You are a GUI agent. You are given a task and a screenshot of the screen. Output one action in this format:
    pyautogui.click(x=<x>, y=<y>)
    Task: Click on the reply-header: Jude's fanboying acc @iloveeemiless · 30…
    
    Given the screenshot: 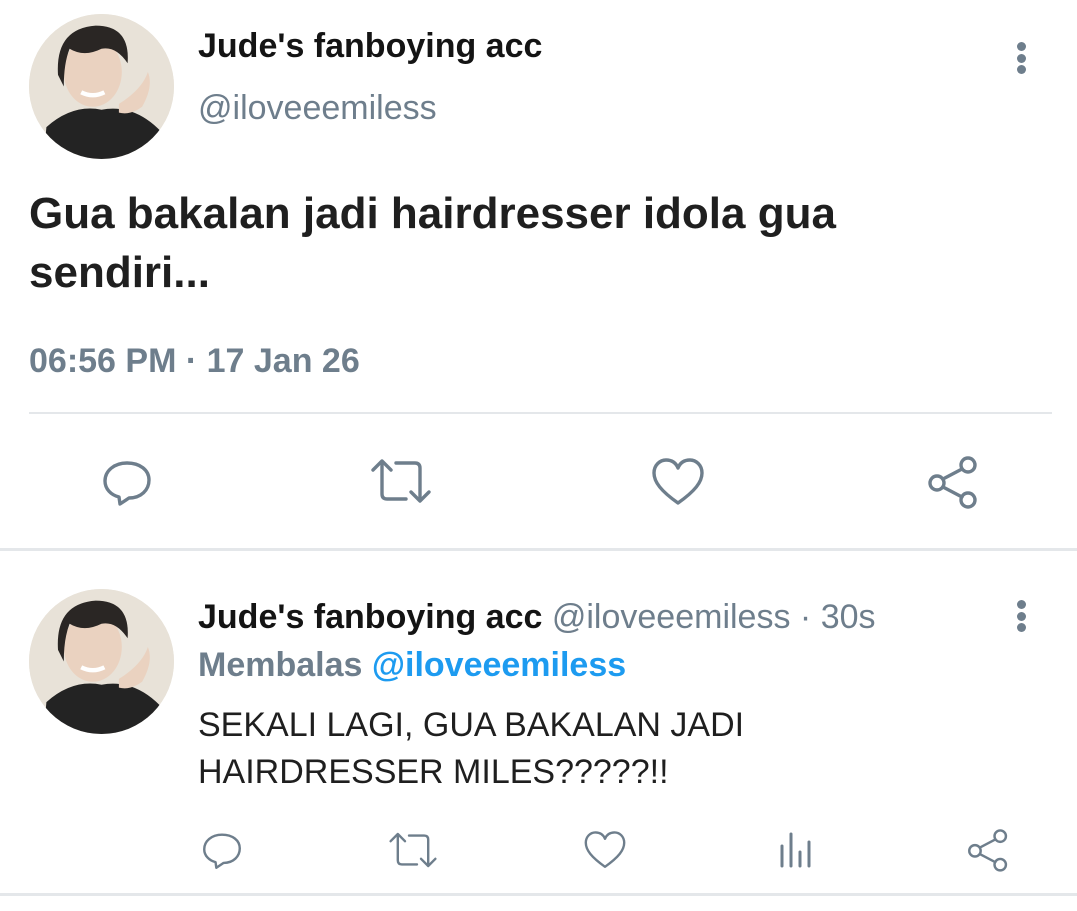 What is the action you would take?
    pyautogui.click(x=537, y=617)
    